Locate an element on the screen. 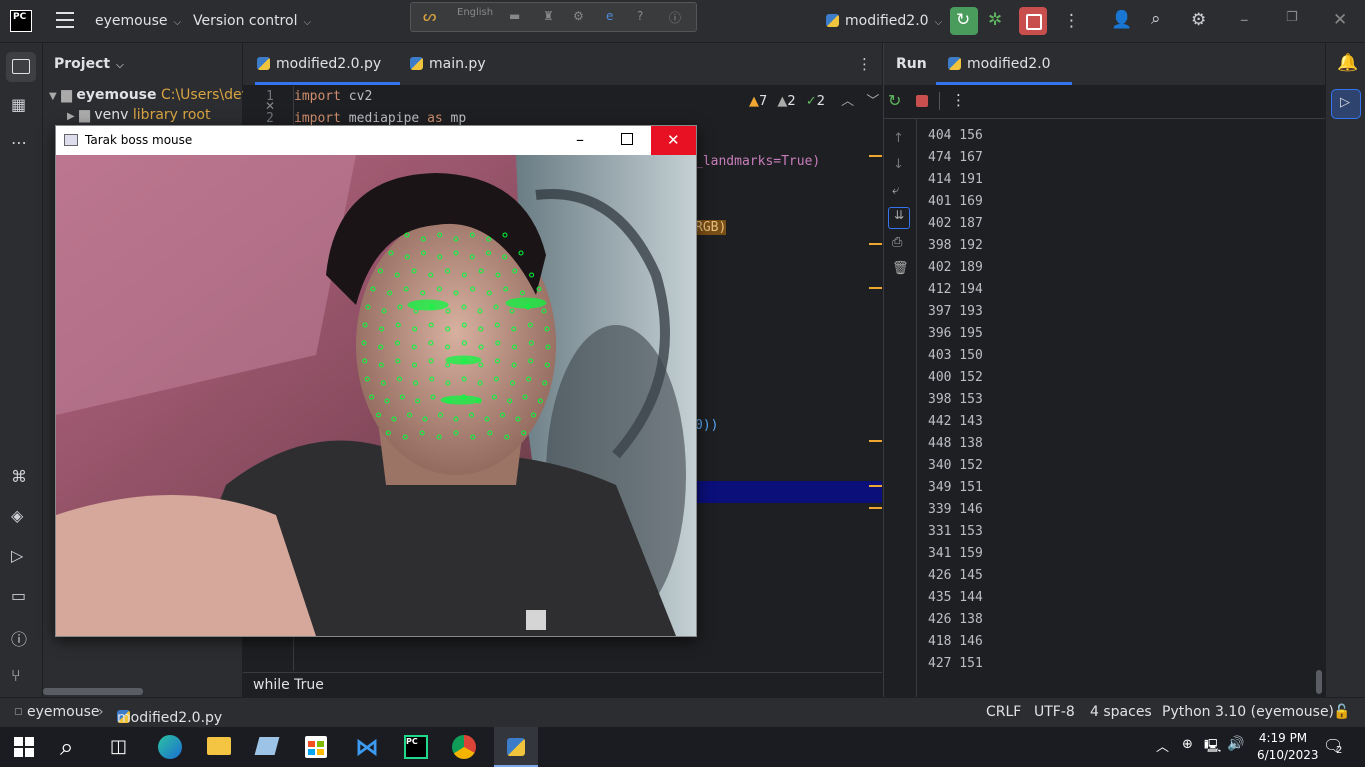 This screenshot has height=767, width=1365. pycharm-logo-icon: PC is located at coordinates (21, 21).